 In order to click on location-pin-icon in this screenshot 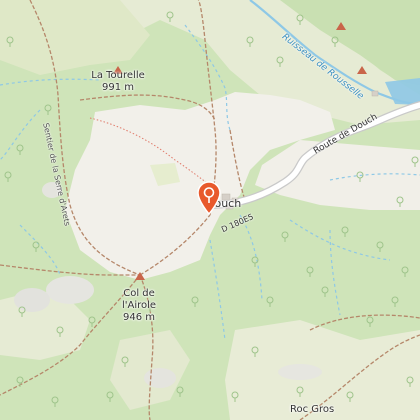, I will do `click(209, 198)`.